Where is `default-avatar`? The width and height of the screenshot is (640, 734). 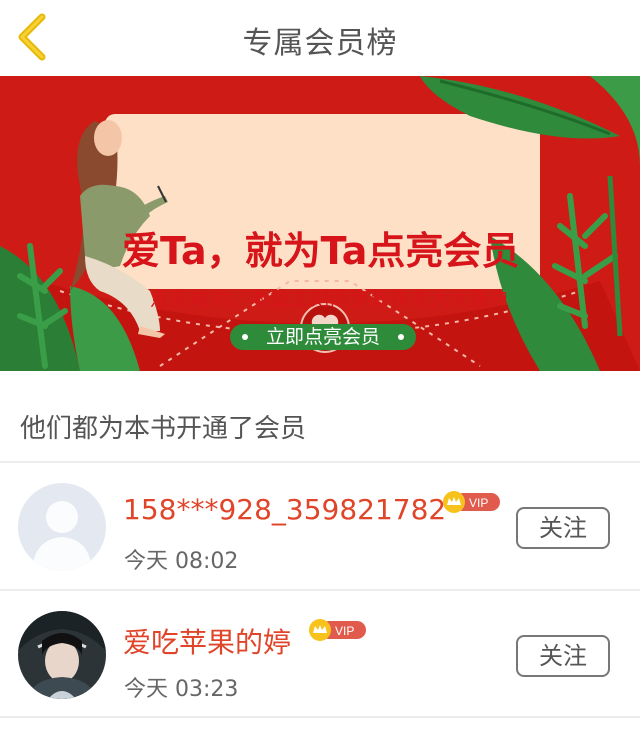 default-avatar is located at coordinates (62, 527).